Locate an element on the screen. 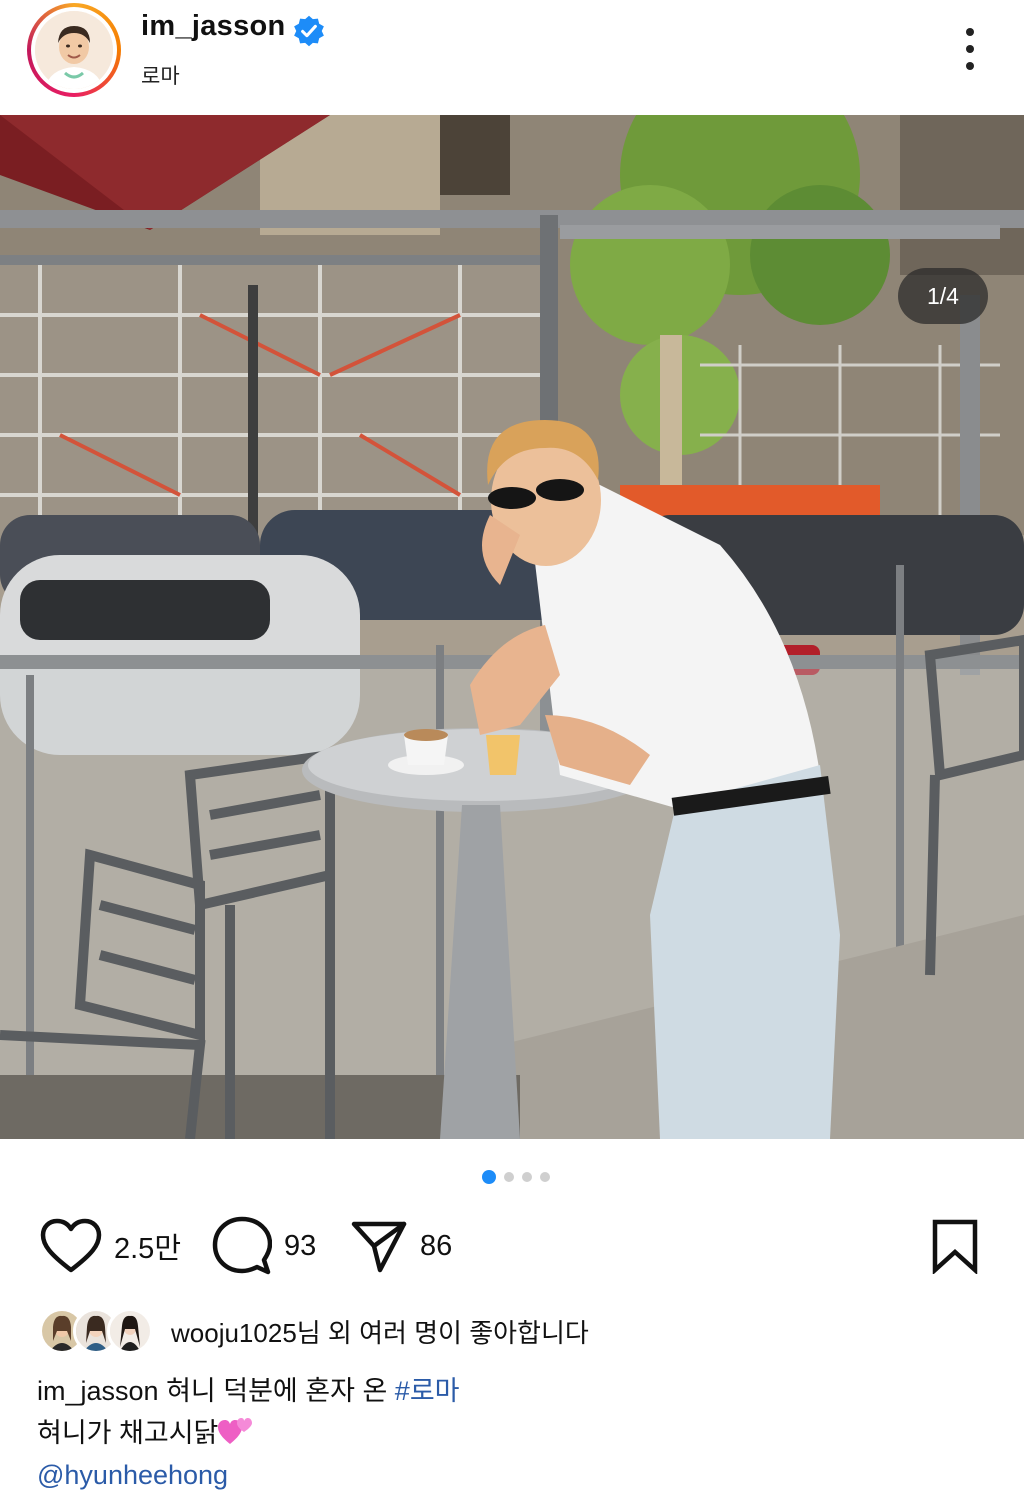 This screenshot has height=1500, width=1024. likes-summary: wooju1025님 외 여러 명이 좋아합니다 is located at coordinates (314, 1331).